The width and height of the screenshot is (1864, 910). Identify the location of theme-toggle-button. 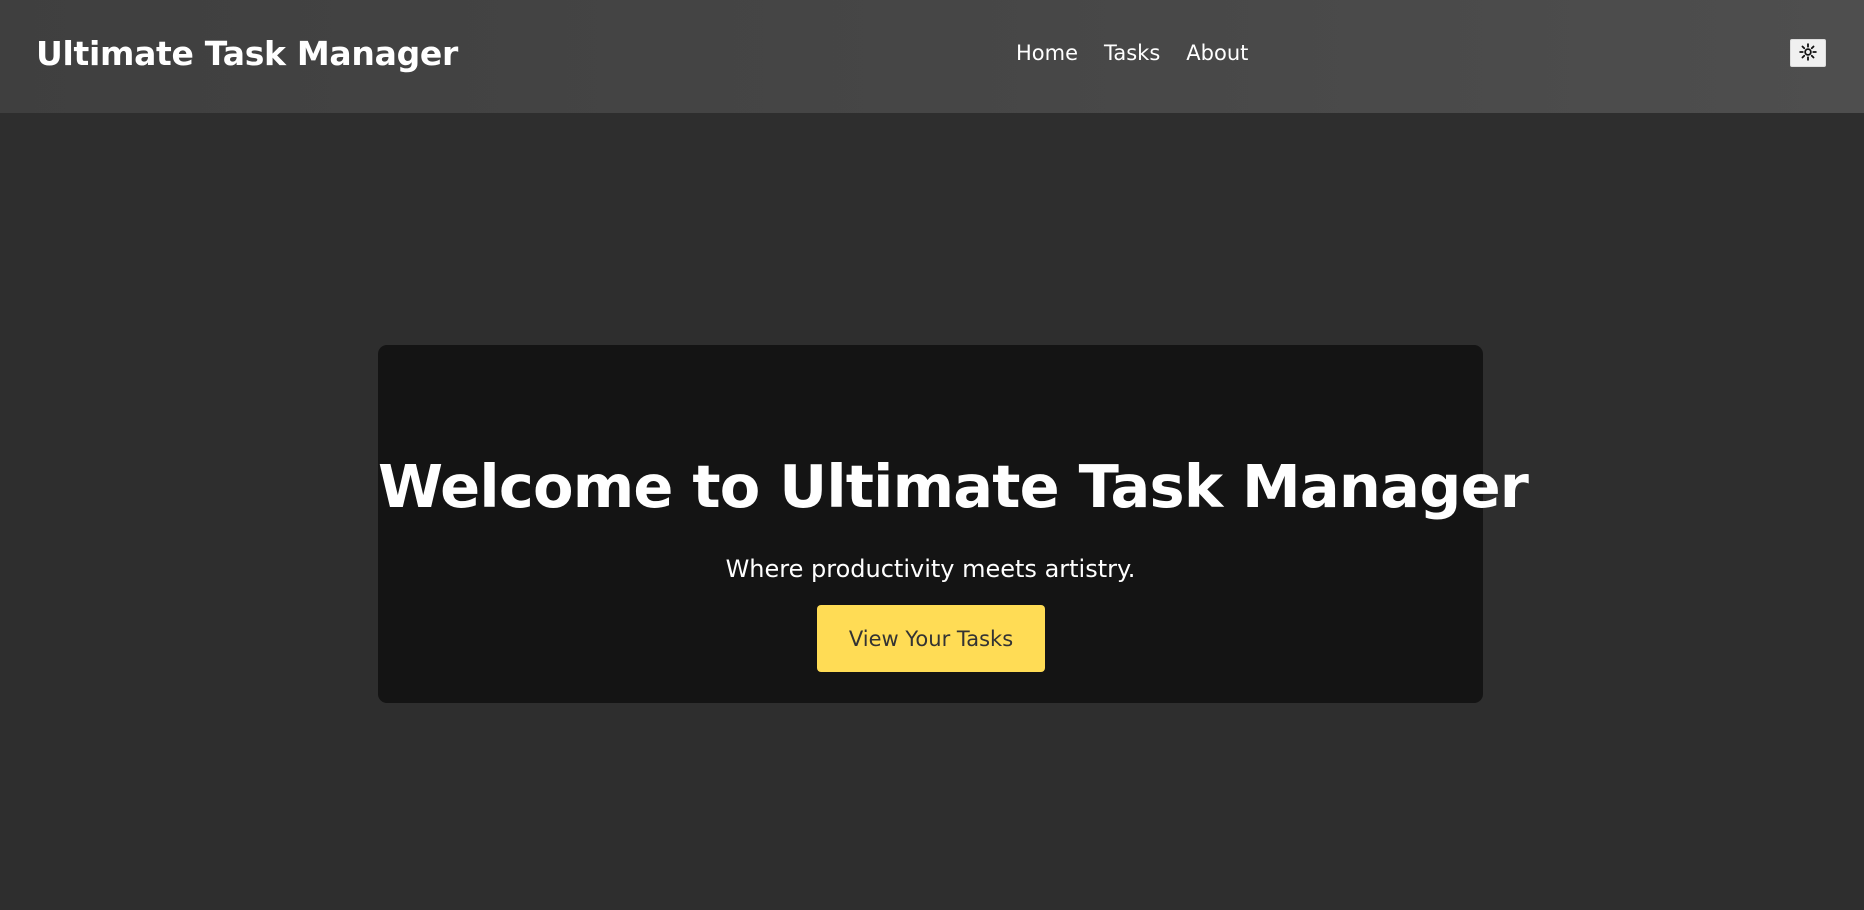
(1808, 53).